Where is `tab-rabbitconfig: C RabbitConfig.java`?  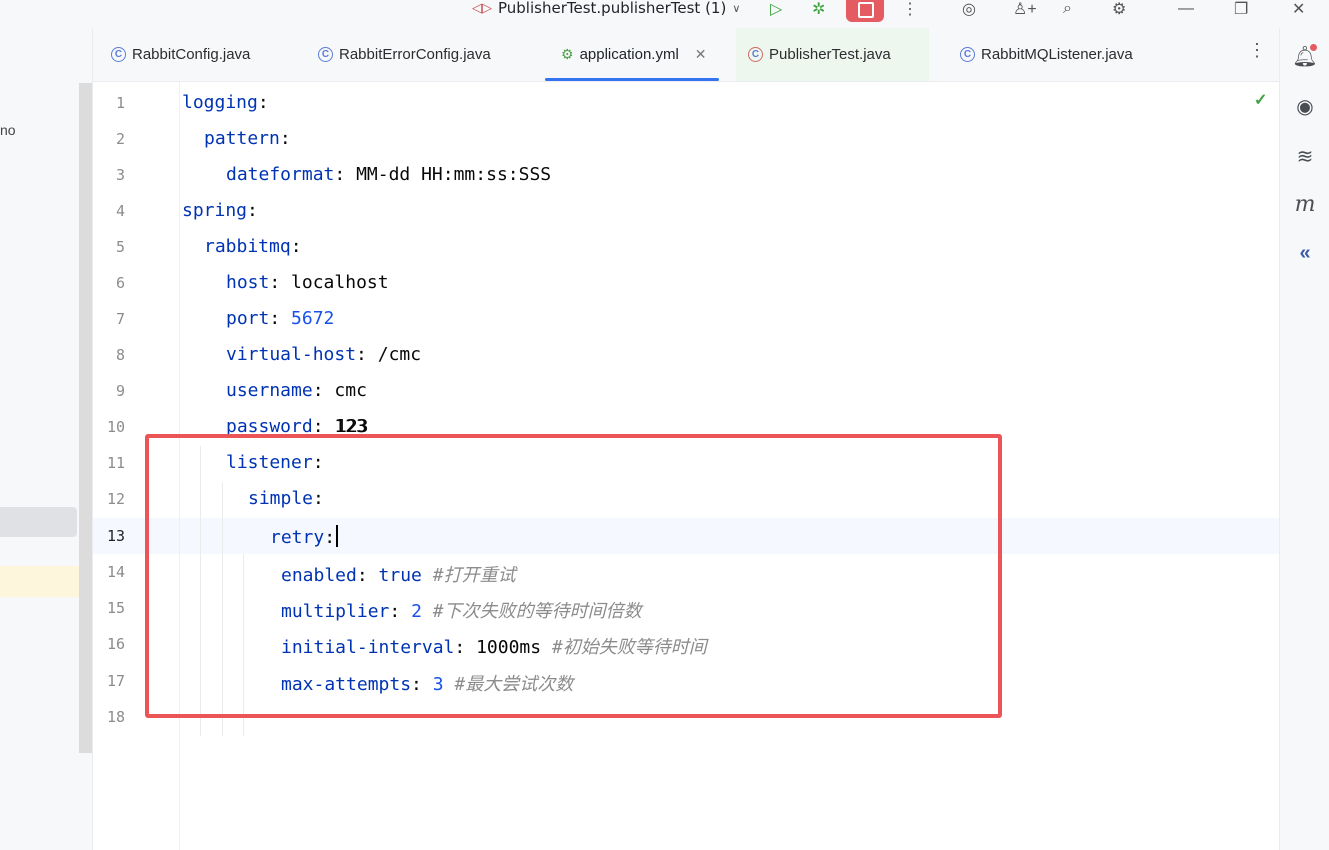
tab-rabbitconfig: C RabbitConfig.java is located at coordinates (180, 54).